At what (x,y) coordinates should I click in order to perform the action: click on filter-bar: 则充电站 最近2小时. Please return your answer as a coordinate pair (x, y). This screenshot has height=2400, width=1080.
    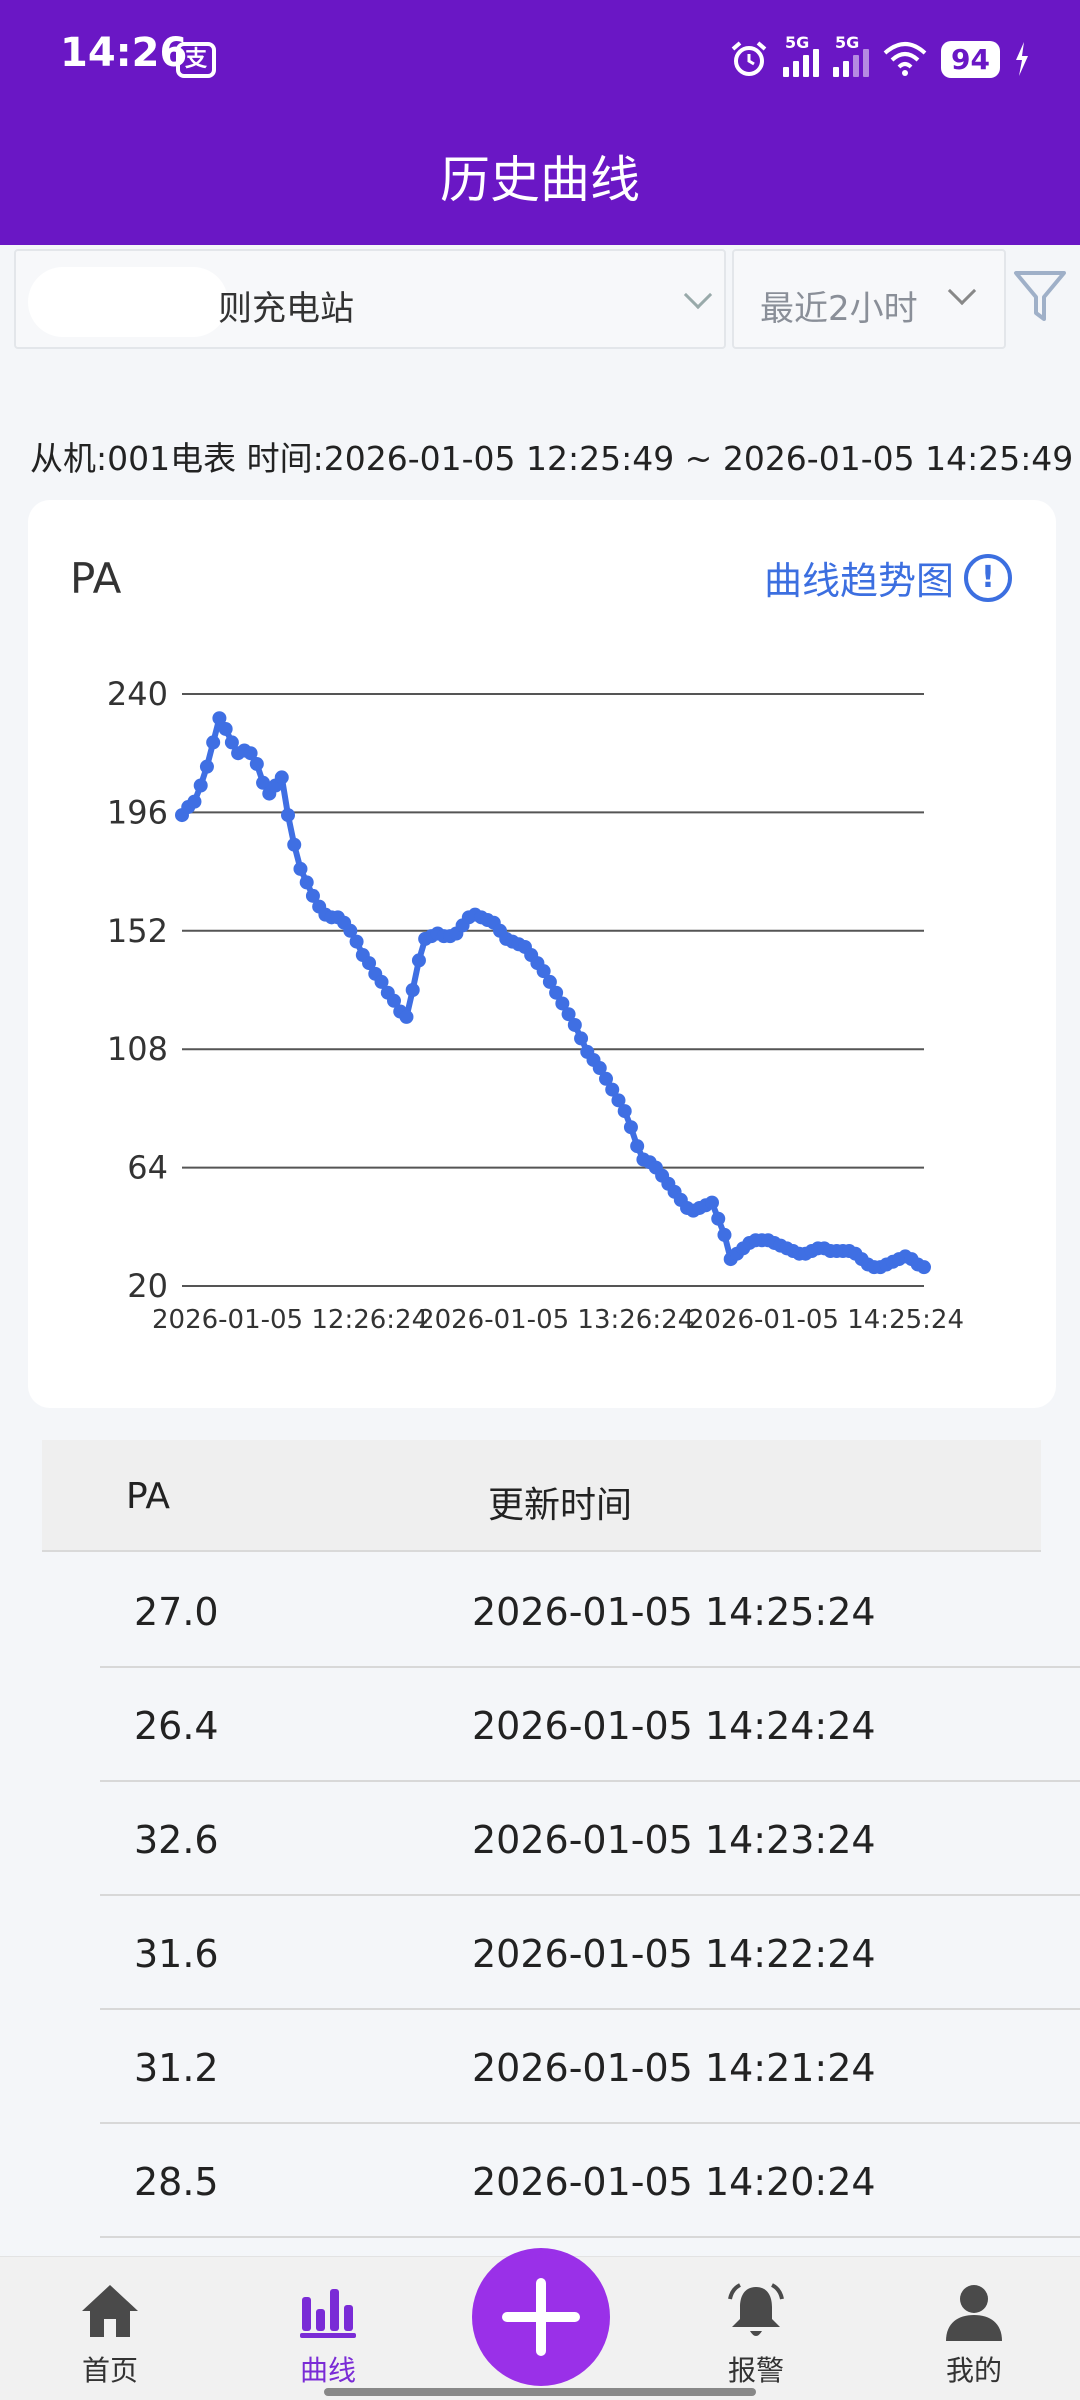
    Looking at the image, I should click on (540, 300).